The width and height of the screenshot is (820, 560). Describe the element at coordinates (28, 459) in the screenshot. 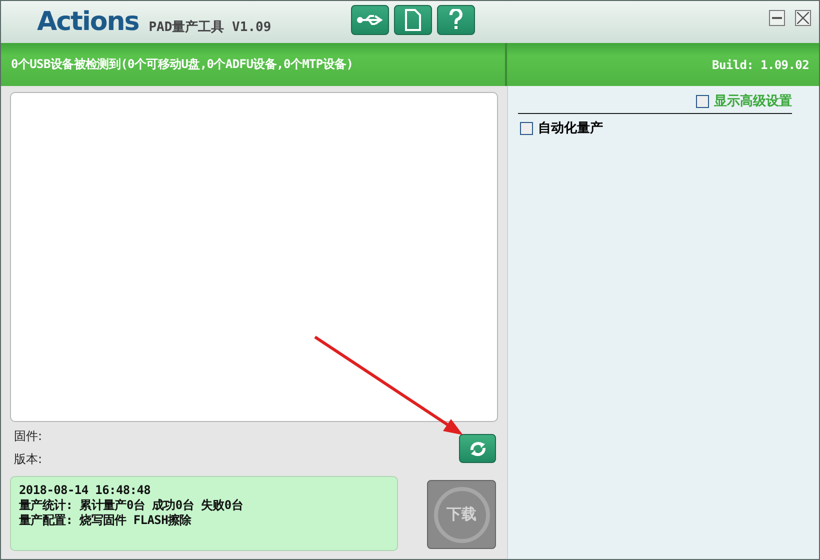

I see `version-label: 版本:` at that location.